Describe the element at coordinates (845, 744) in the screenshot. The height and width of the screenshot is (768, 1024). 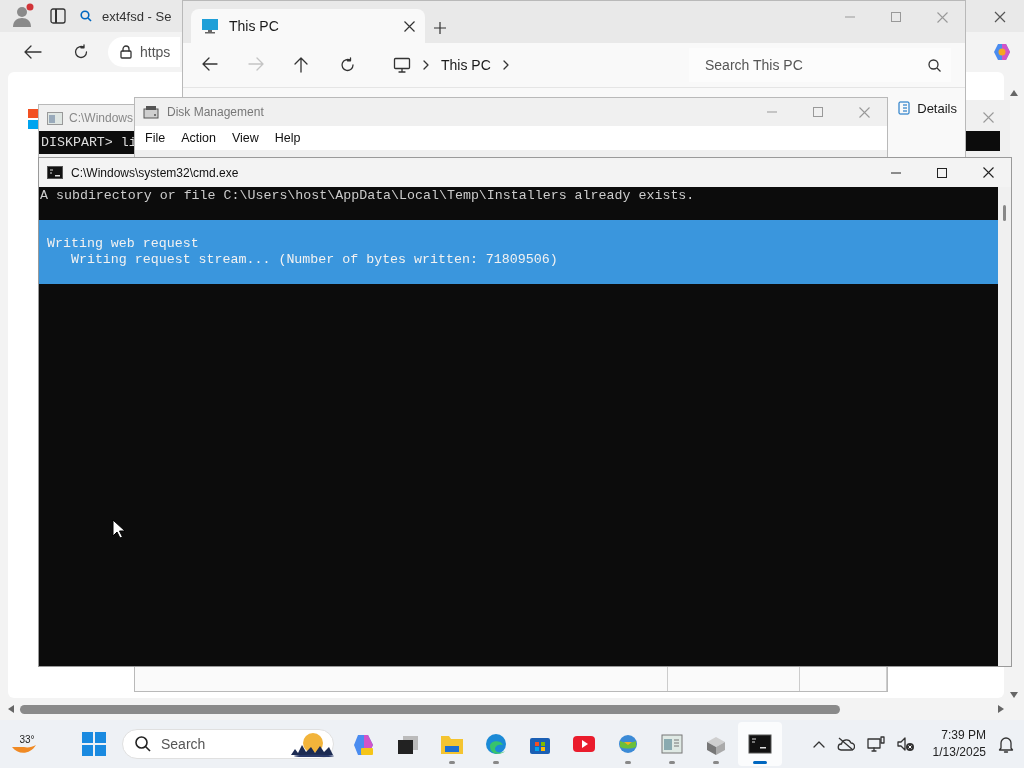
I see `cloud-off-icon` at that location.